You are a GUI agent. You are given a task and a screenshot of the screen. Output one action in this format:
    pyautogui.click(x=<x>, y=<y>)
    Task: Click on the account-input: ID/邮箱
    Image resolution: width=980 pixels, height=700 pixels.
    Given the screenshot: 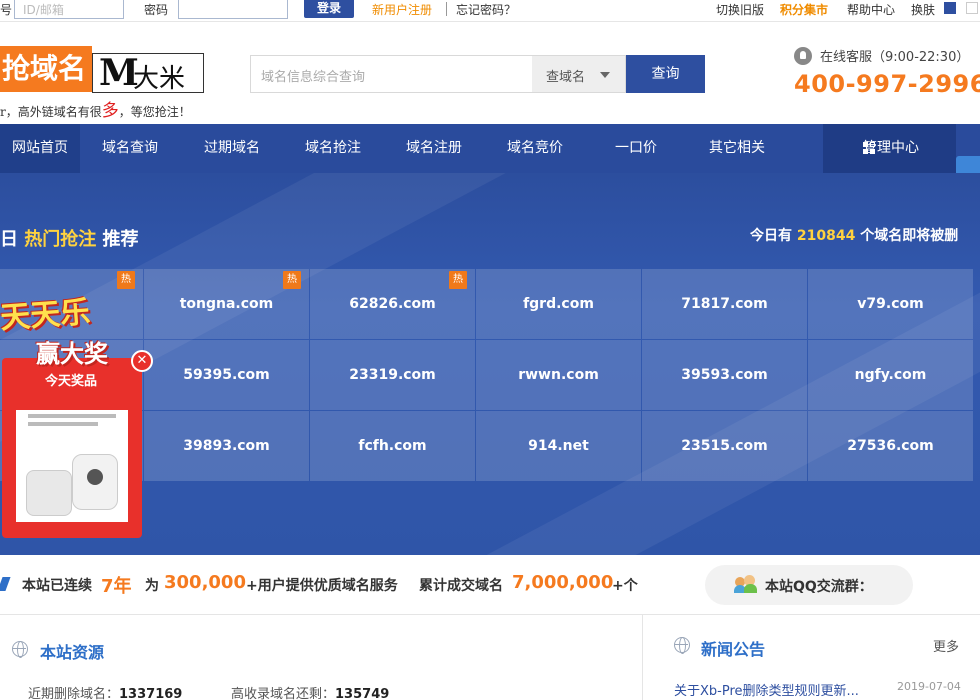 What is the action you would take?
    pyautogui.click(x=69, y=9)
    